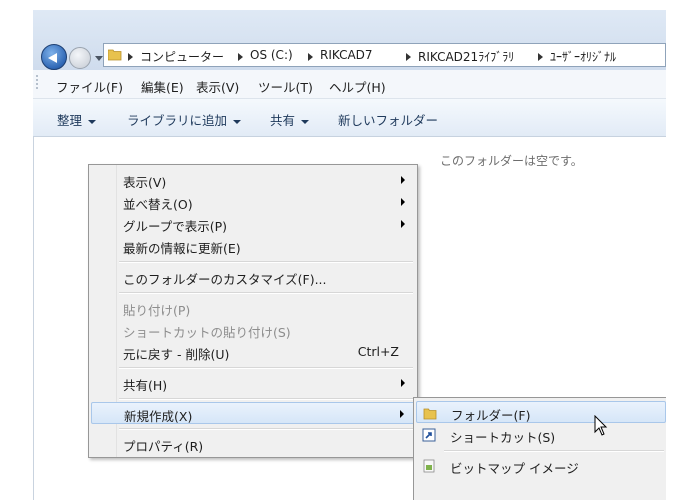  Describe the element at coordinates (503, 437) in the screenshot. I see `submenu-shortcut-label: ショートカット(S)` at that location.